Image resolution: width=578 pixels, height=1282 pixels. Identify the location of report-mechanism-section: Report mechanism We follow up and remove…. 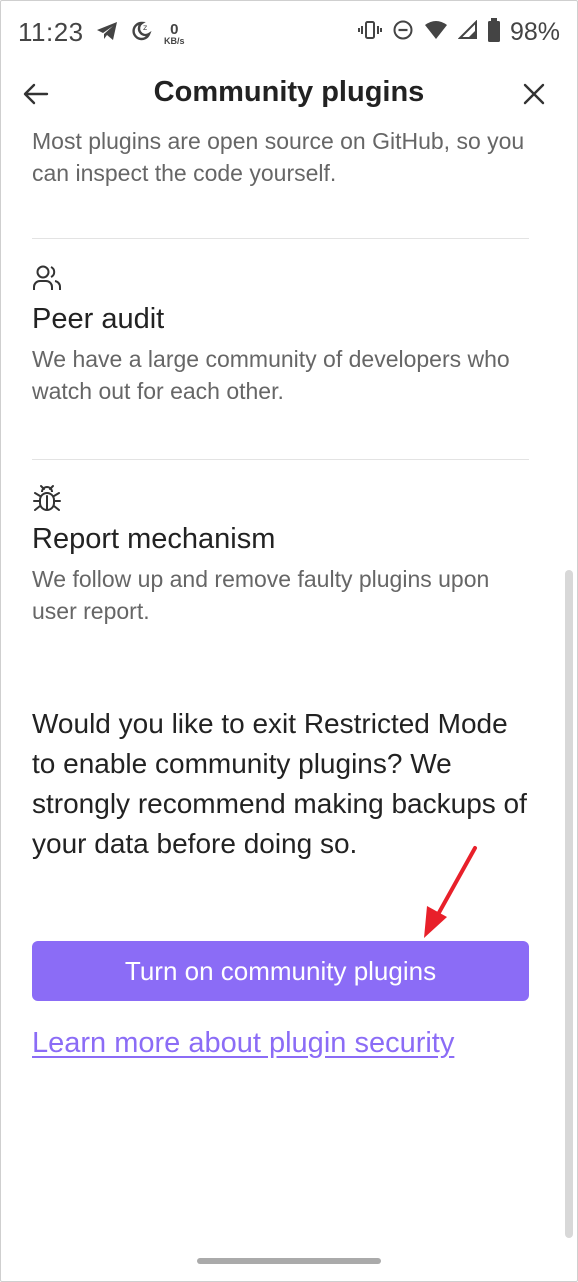
(280, 555).